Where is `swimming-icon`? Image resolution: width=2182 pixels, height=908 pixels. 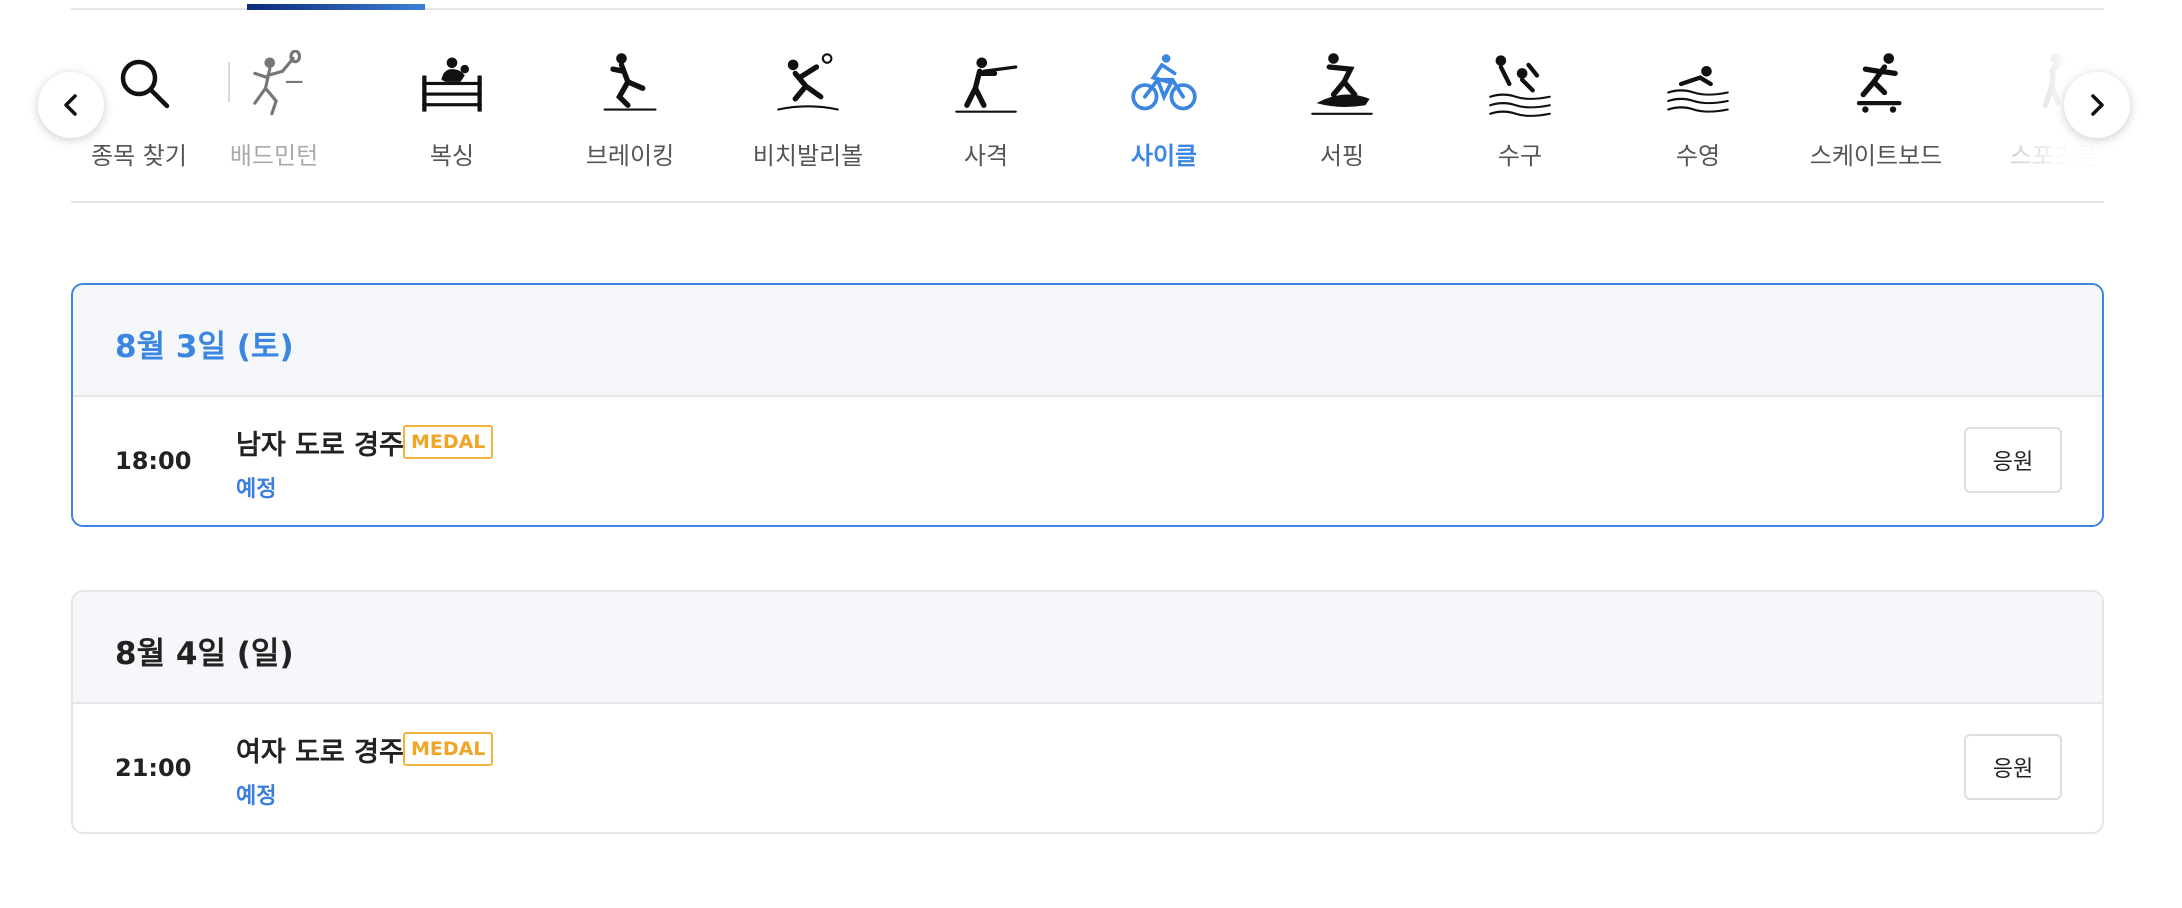 swimming-icon is located at coordinates (1698, 84).